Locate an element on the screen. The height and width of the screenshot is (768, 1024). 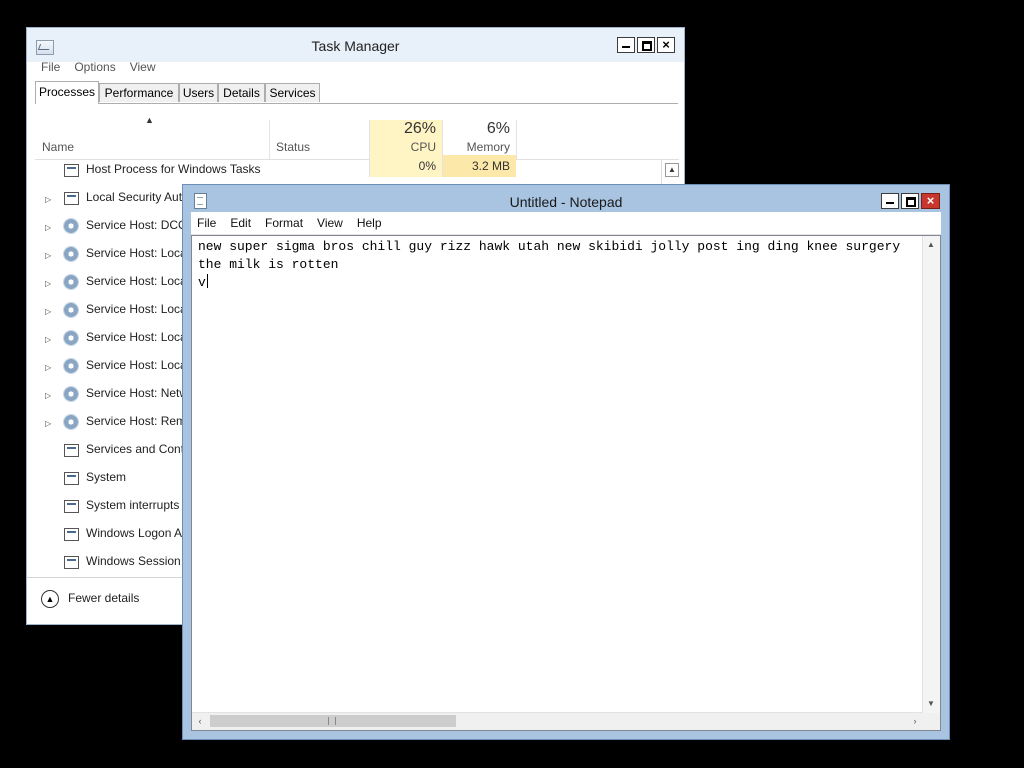
tab-users: Users is located at coordinates (198, 92).